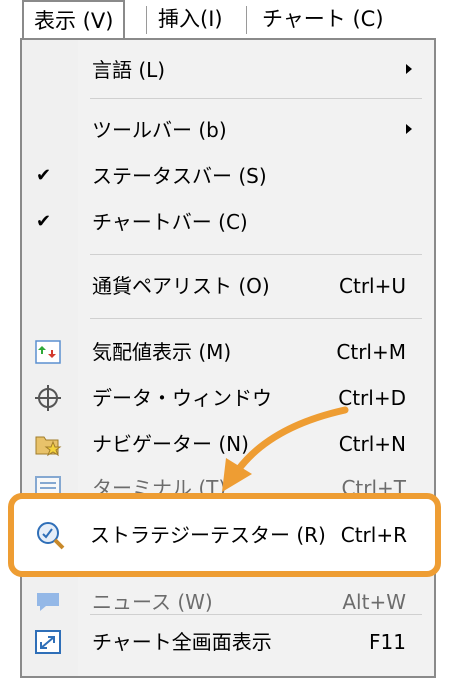 This screenshot has height=678, width=456. What do you see at coordinates (152, 602) in the screenshot?
I see `menu-item-label: ニュース (W)` at bounding box center [152, 602].